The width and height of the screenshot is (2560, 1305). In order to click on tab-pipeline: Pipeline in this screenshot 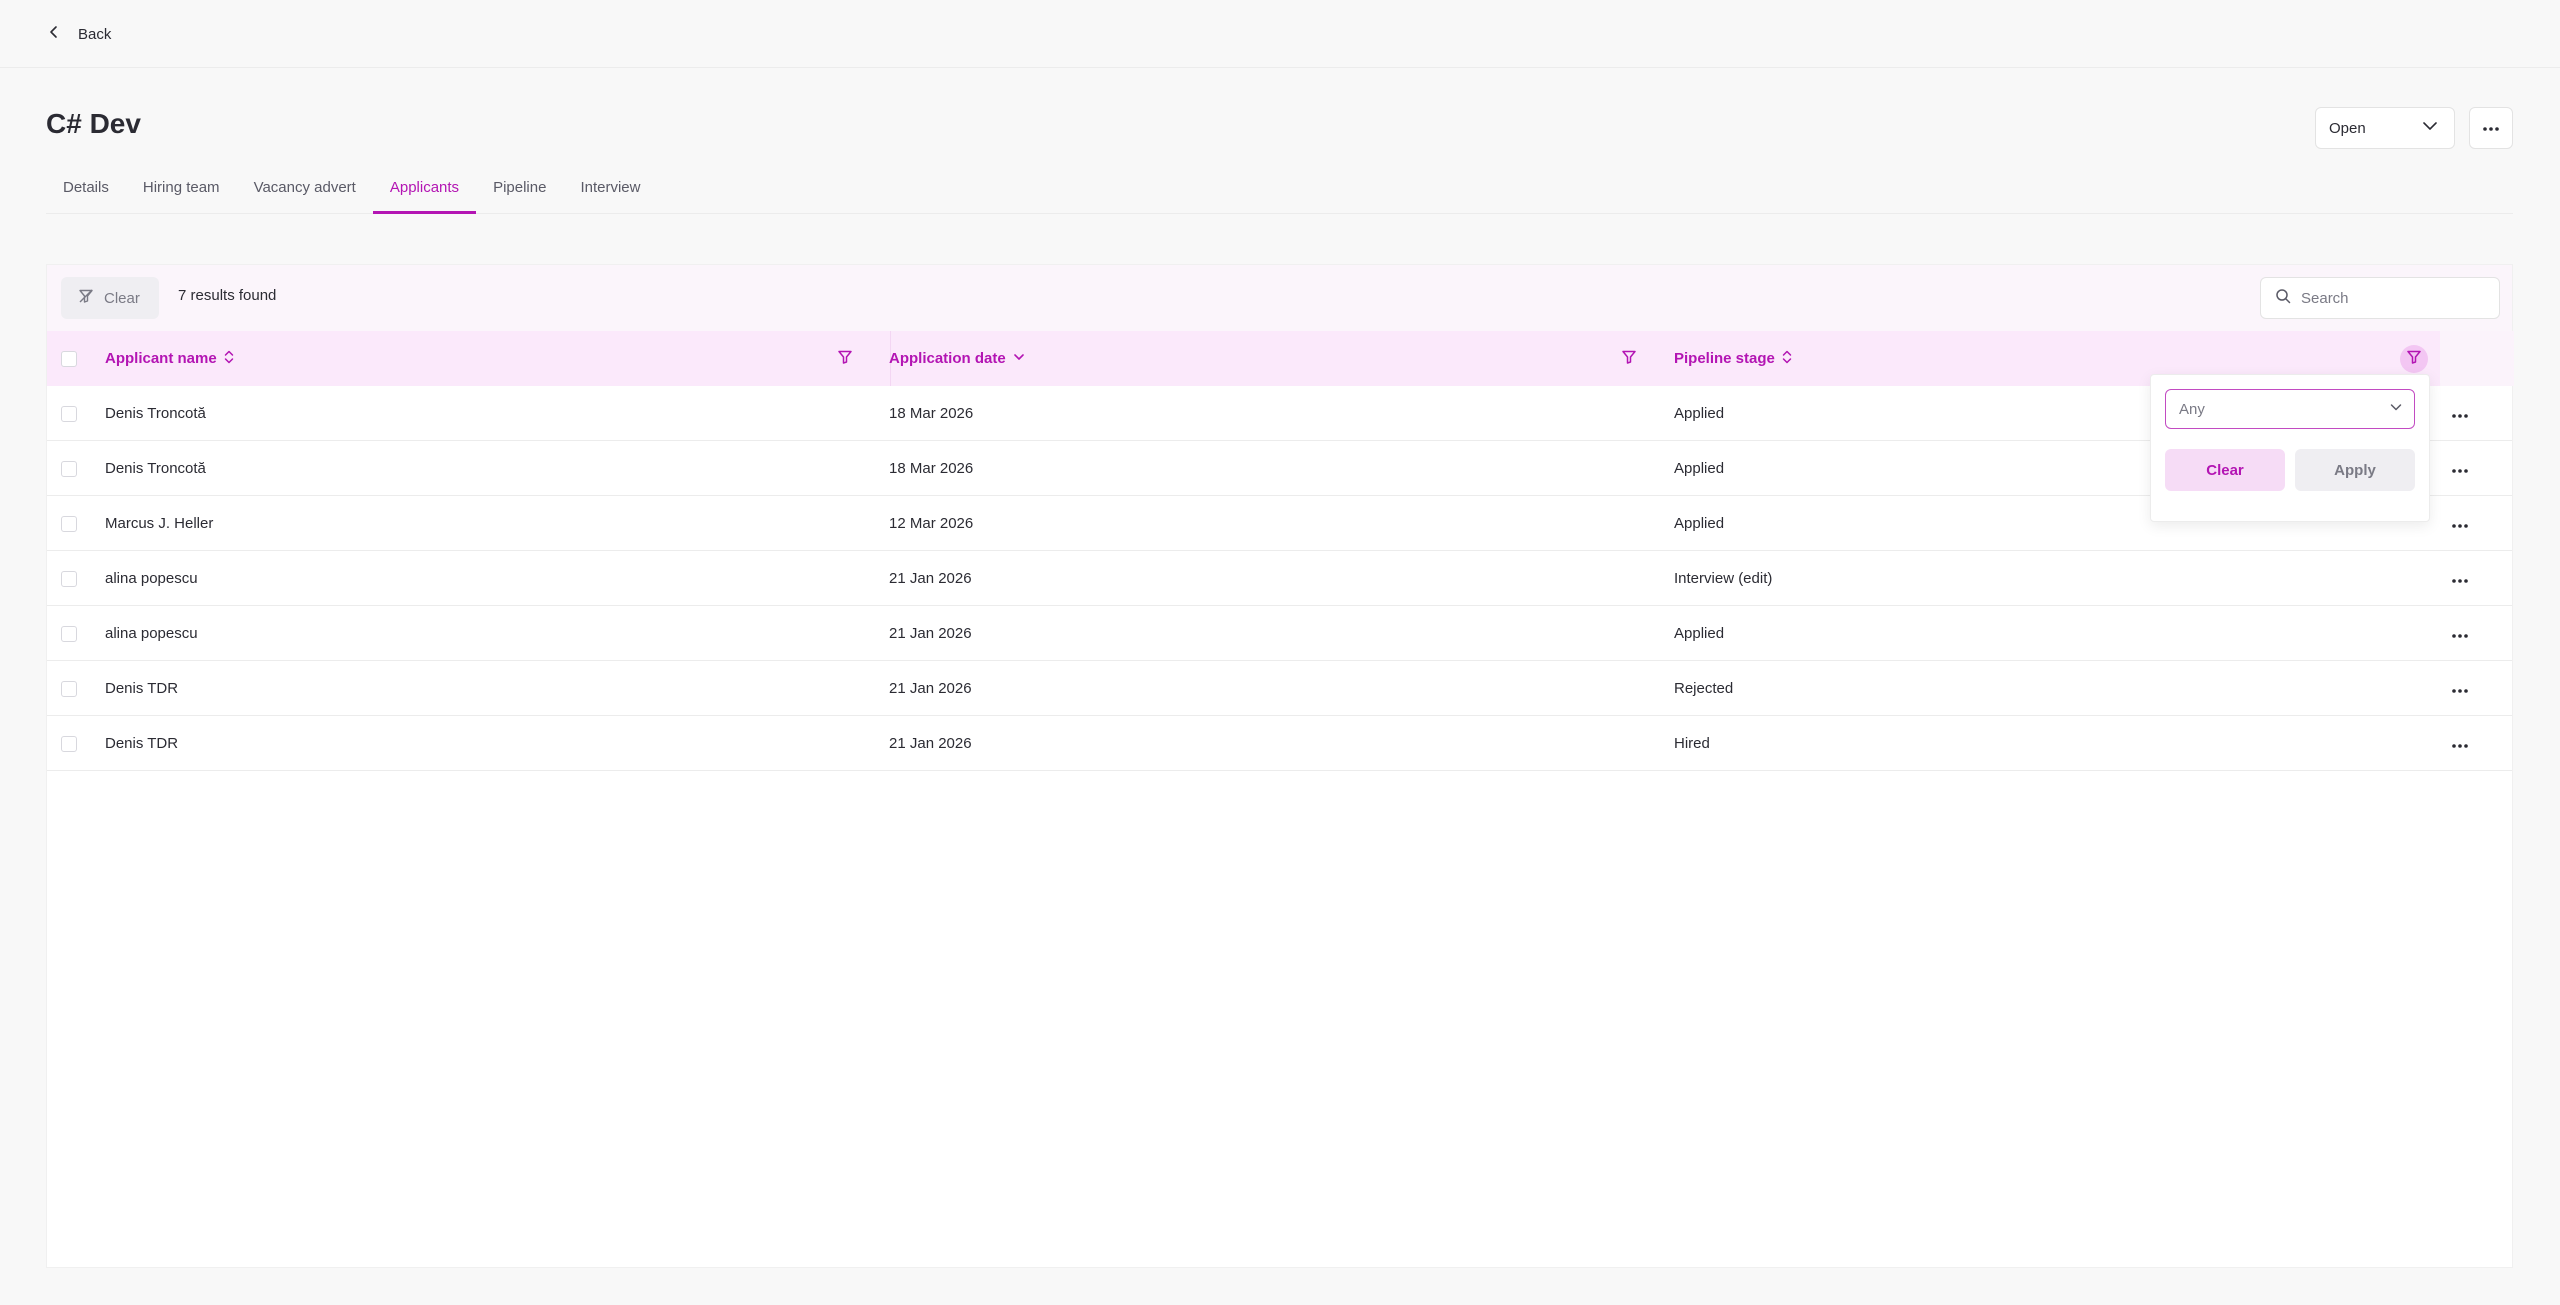, I will do `click(519, 187)`.